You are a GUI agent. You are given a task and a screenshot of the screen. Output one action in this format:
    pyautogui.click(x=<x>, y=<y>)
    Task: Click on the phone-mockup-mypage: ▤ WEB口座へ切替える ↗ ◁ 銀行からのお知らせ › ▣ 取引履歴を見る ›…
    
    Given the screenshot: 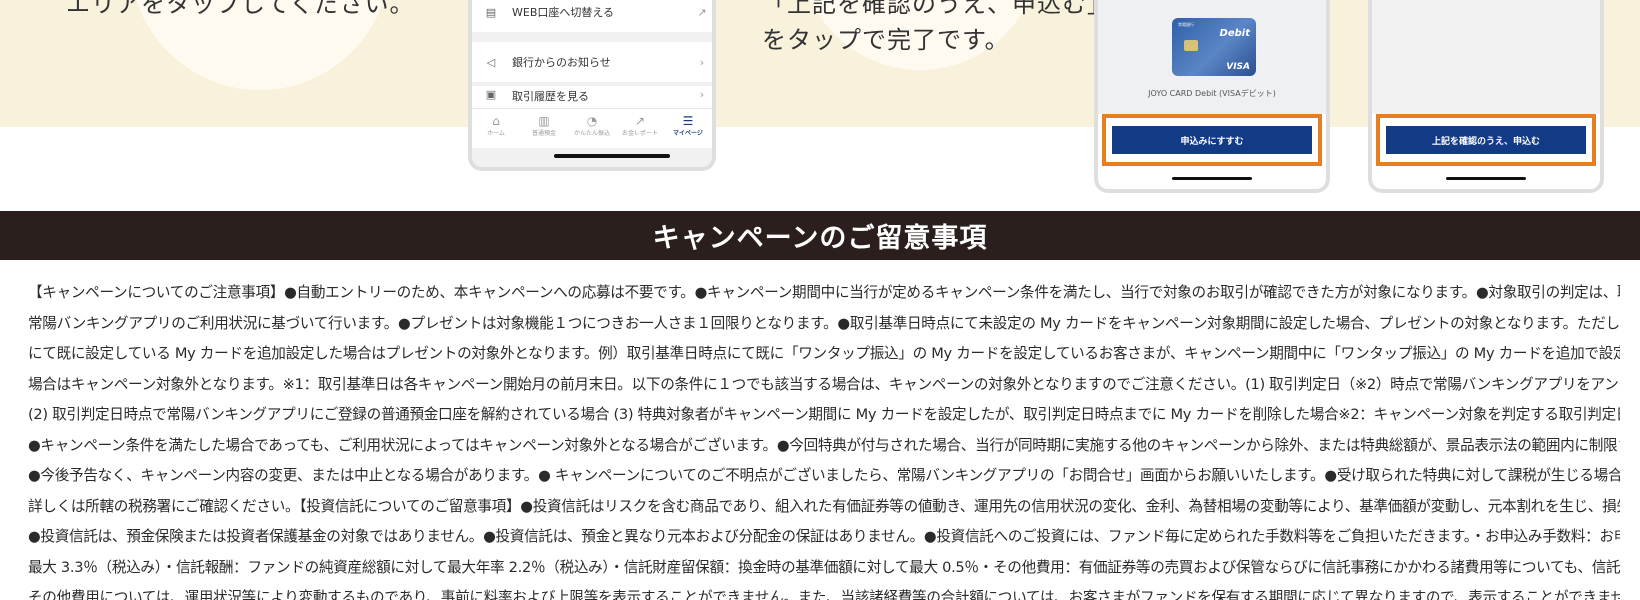 What is the action you would take?
    pyautogui.click(x=592, y=85)
    